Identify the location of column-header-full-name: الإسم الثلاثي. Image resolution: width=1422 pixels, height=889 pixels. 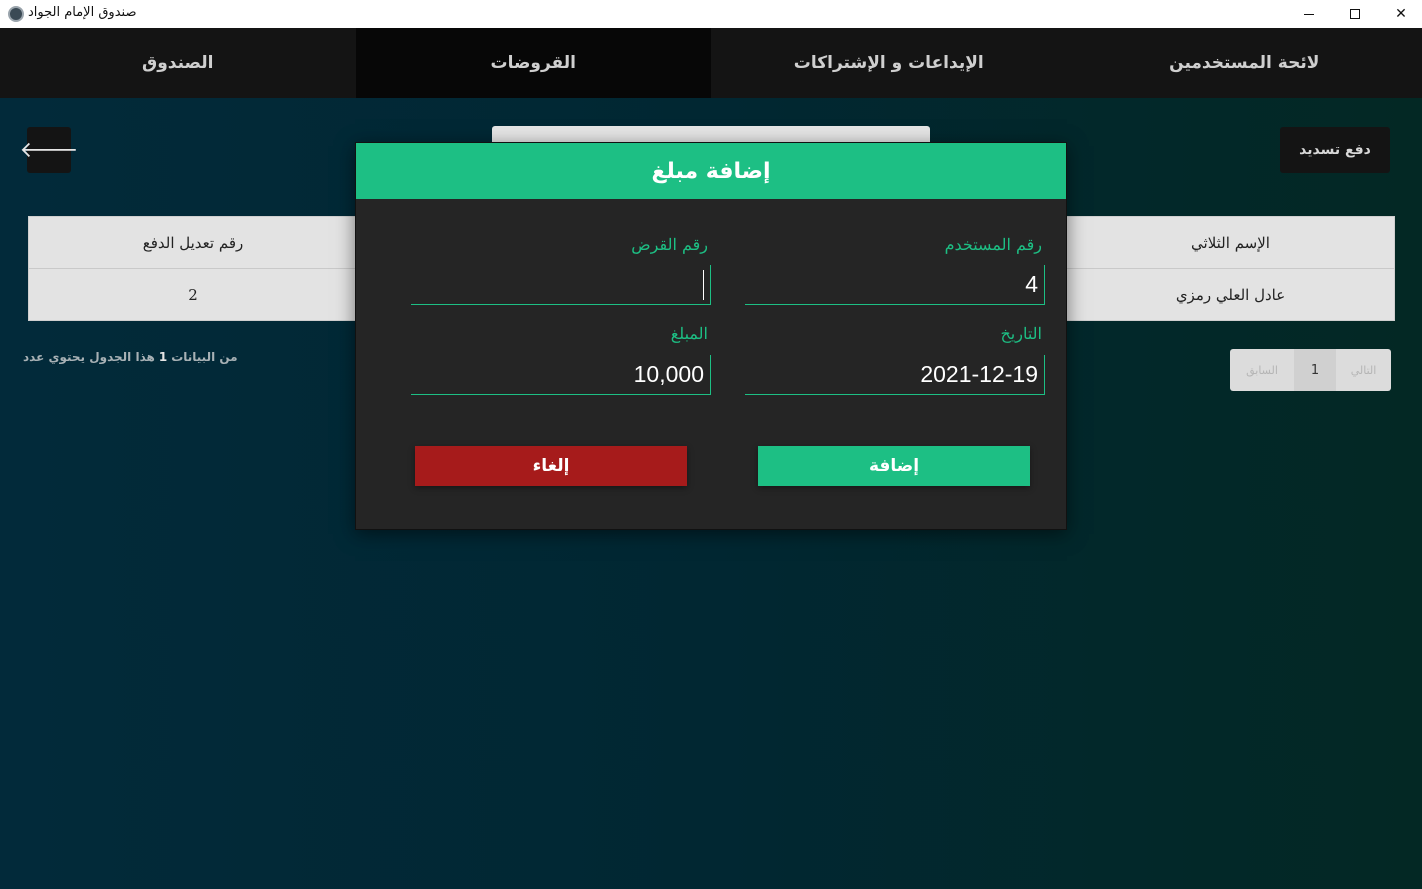
(1230, 243).